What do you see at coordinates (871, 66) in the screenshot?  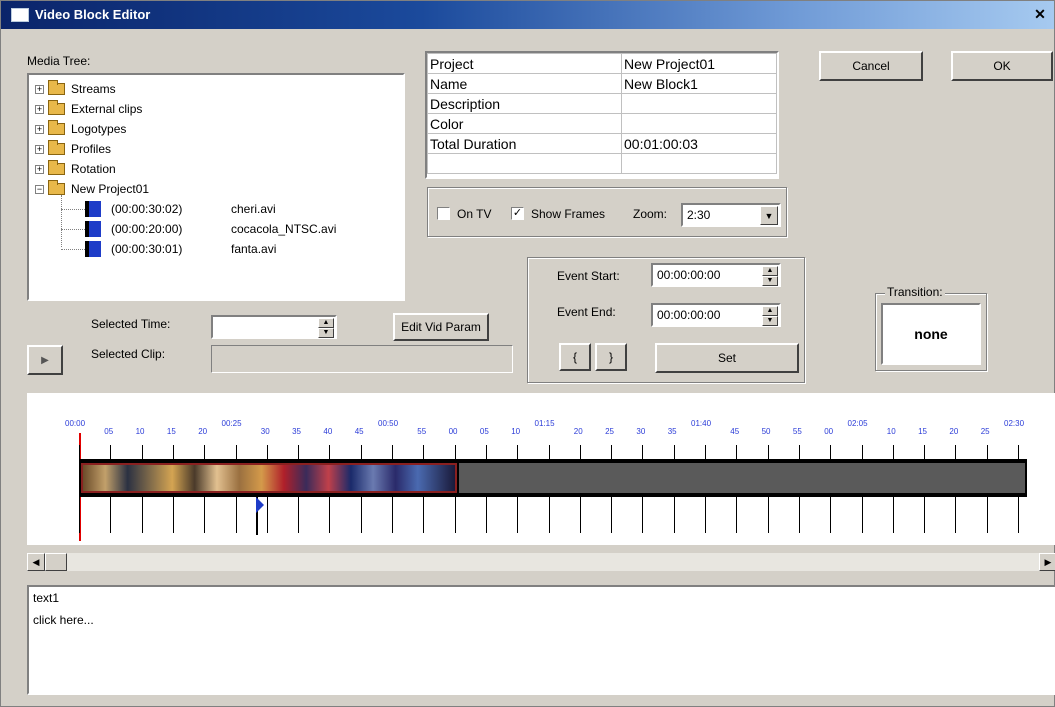 I see `cancel-button: Cancel` at bounding box center [871, 66].